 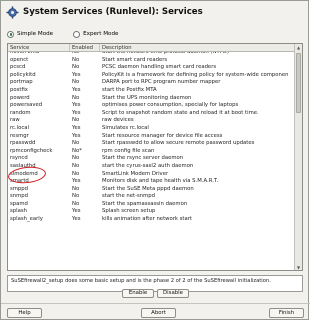 I want to click on finish-button: Finish, so click(x=286, y=313).